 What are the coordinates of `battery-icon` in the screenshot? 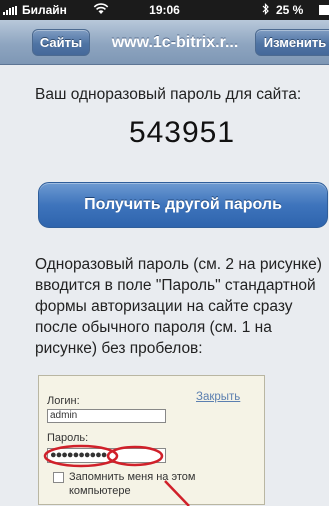 It's located at (324, 10).